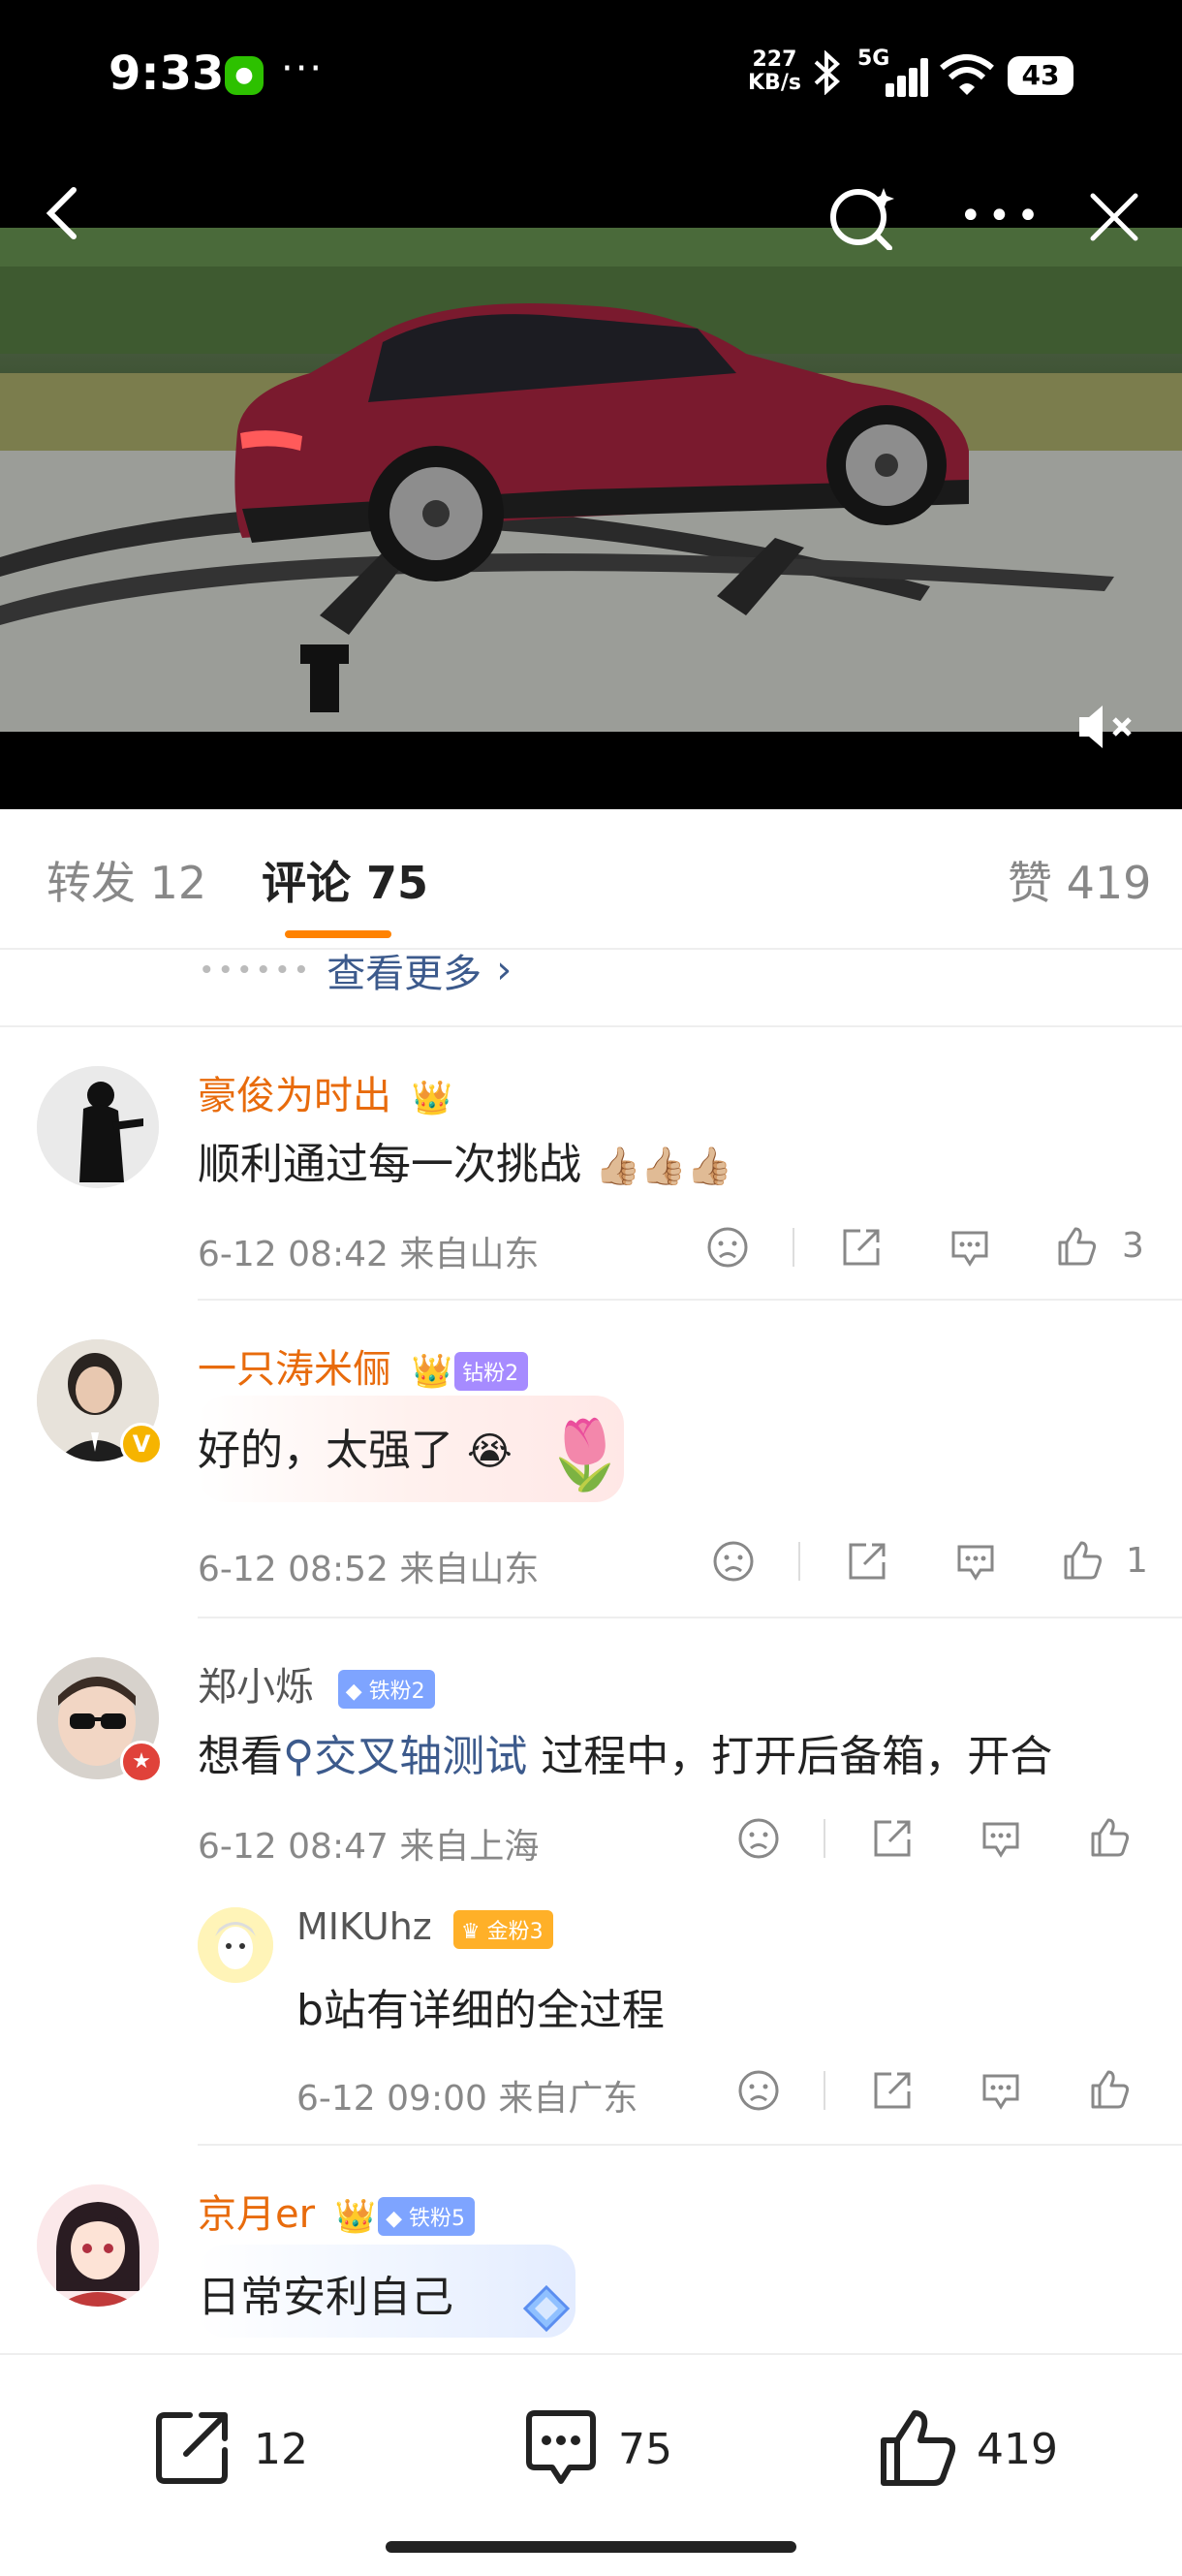 The image size is (1182, 2576). Describe the element at coordinates (585, 1454) in the screenshot. I see `tulip-sticker-icon: 🌷` at that location.